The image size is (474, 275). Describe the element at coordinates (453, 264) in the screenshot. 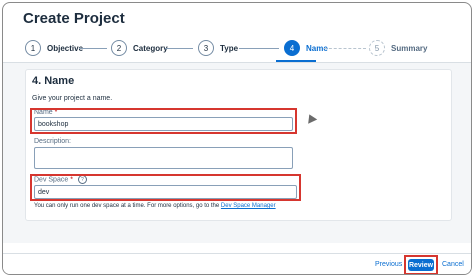

I see `cancel-button: Cancel` at that location.